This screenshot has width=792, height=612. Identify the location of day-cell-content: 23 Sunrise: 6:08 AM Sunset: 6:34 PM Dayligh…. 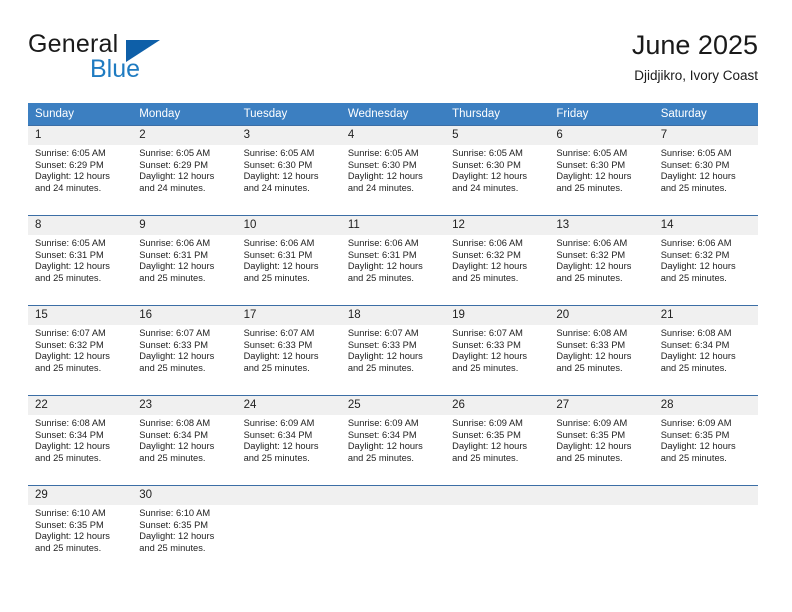
(184, 440).